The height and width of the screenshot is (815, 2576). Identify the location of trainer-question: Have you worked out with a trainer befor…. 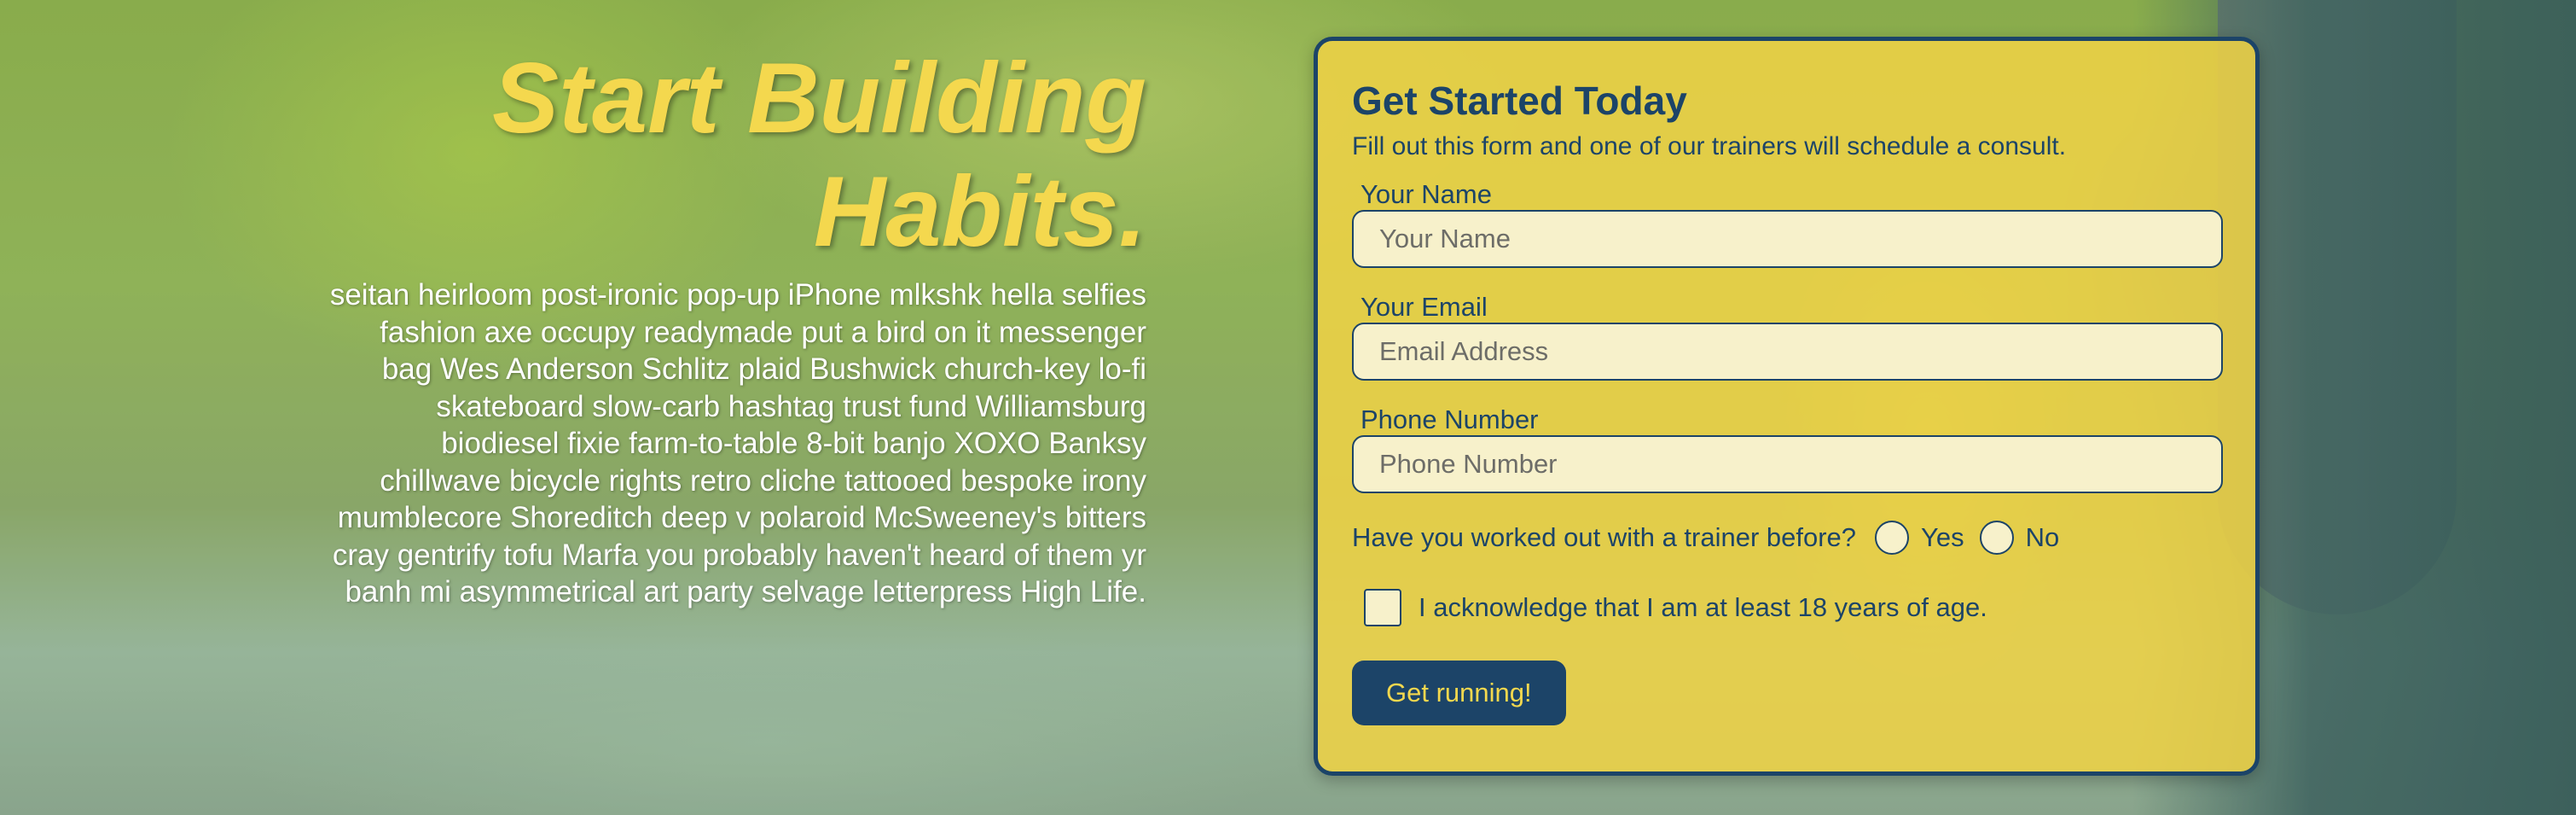
(1604, 537).